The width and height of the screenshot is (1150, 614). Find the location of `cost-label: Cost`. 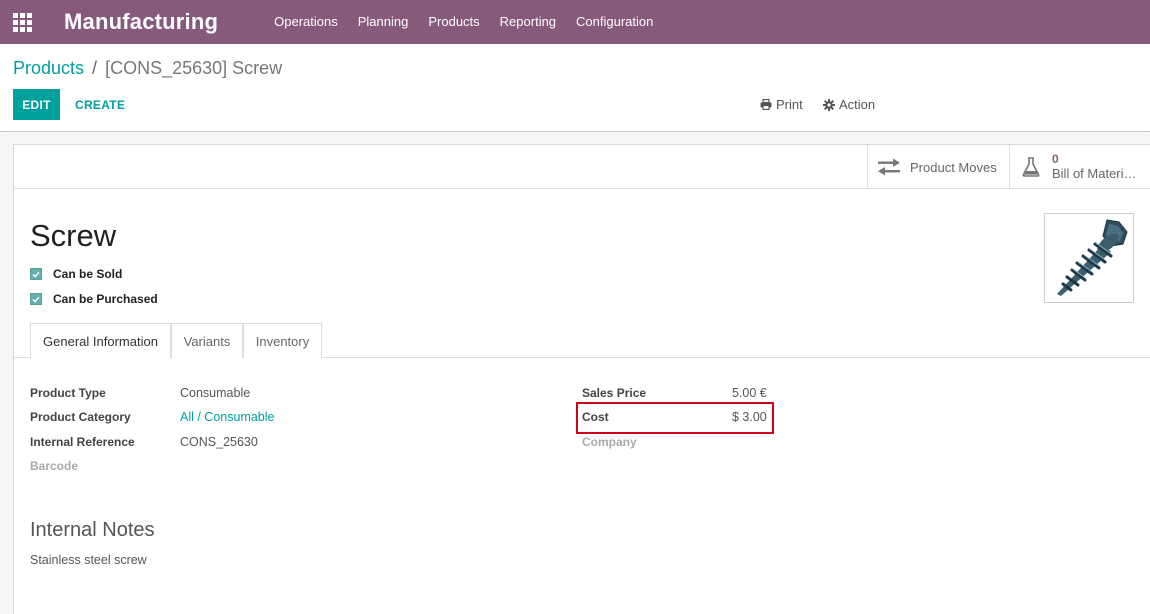

cost-label: Cost is located at coordinates (595, 417).